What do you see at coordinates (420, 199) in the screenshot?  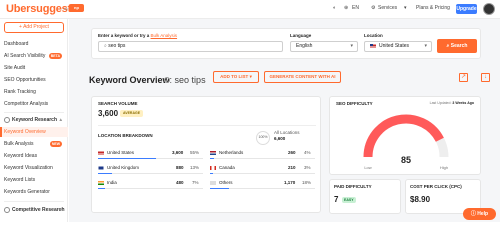 I see `cpc-value: $8.90` at bounding box center [420, 199].